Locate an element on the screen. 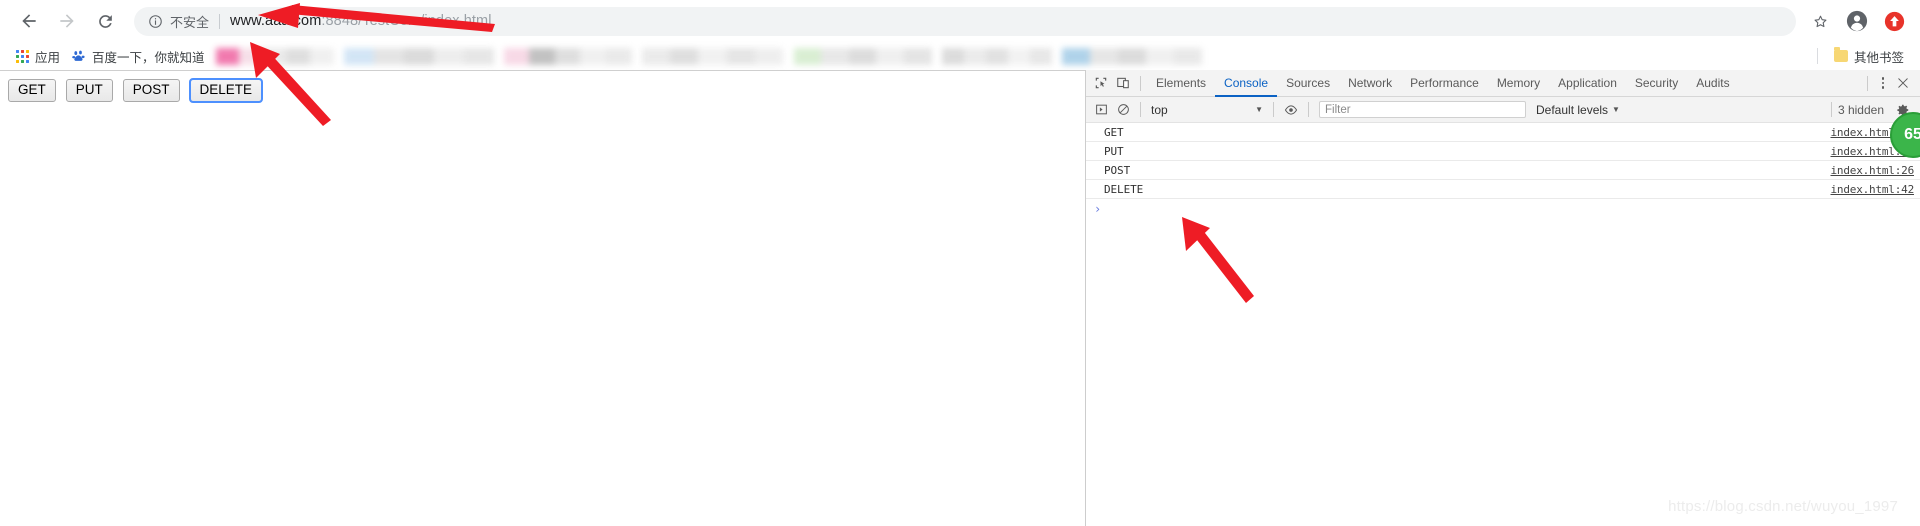 Image resolution: width=1920 pixels, height=526 pixels. clear-console-icon is located at coordinates (1123, 109).